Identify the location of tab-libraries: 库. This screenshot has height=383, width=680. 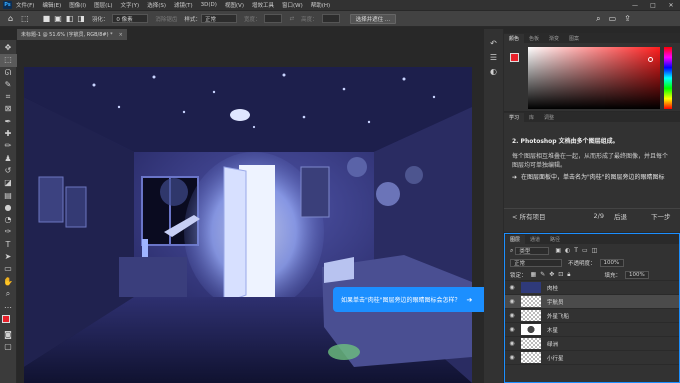
(531, 117).